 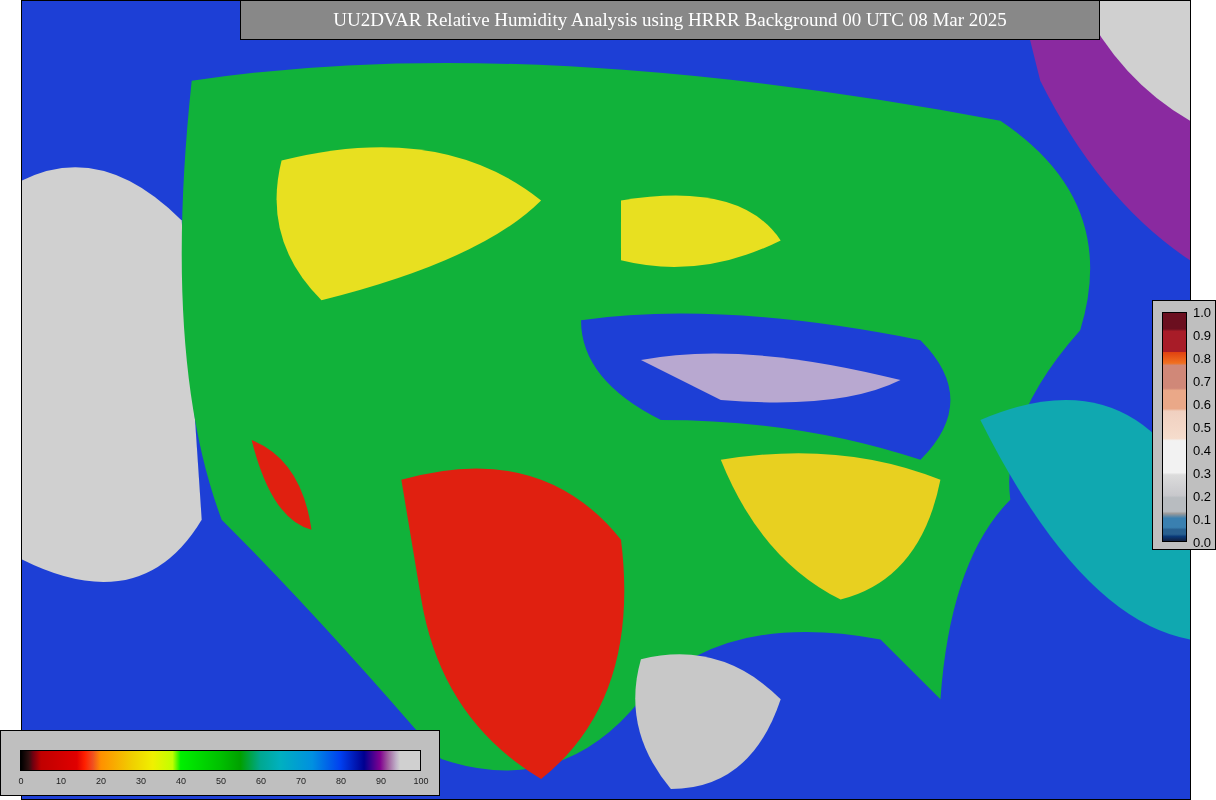 I want to click on tick-label: 50, so click(x=221, y=781).